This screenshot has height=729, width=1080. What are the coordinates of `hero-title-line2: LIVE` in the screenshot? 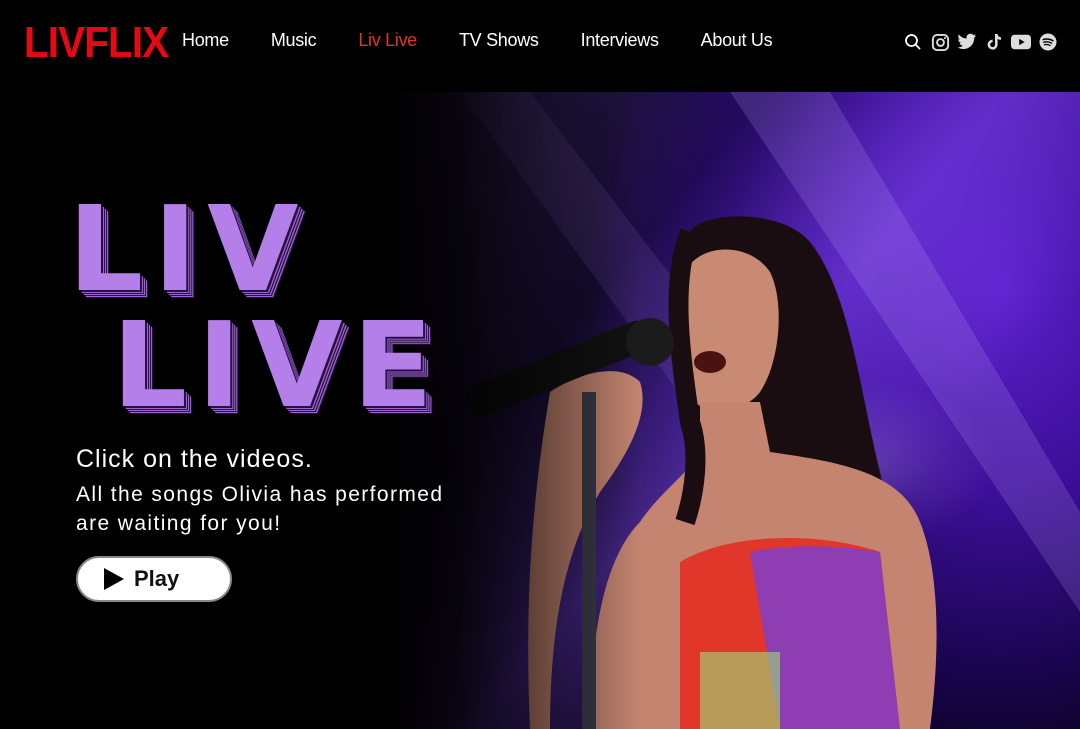 It's located at (278, 365).